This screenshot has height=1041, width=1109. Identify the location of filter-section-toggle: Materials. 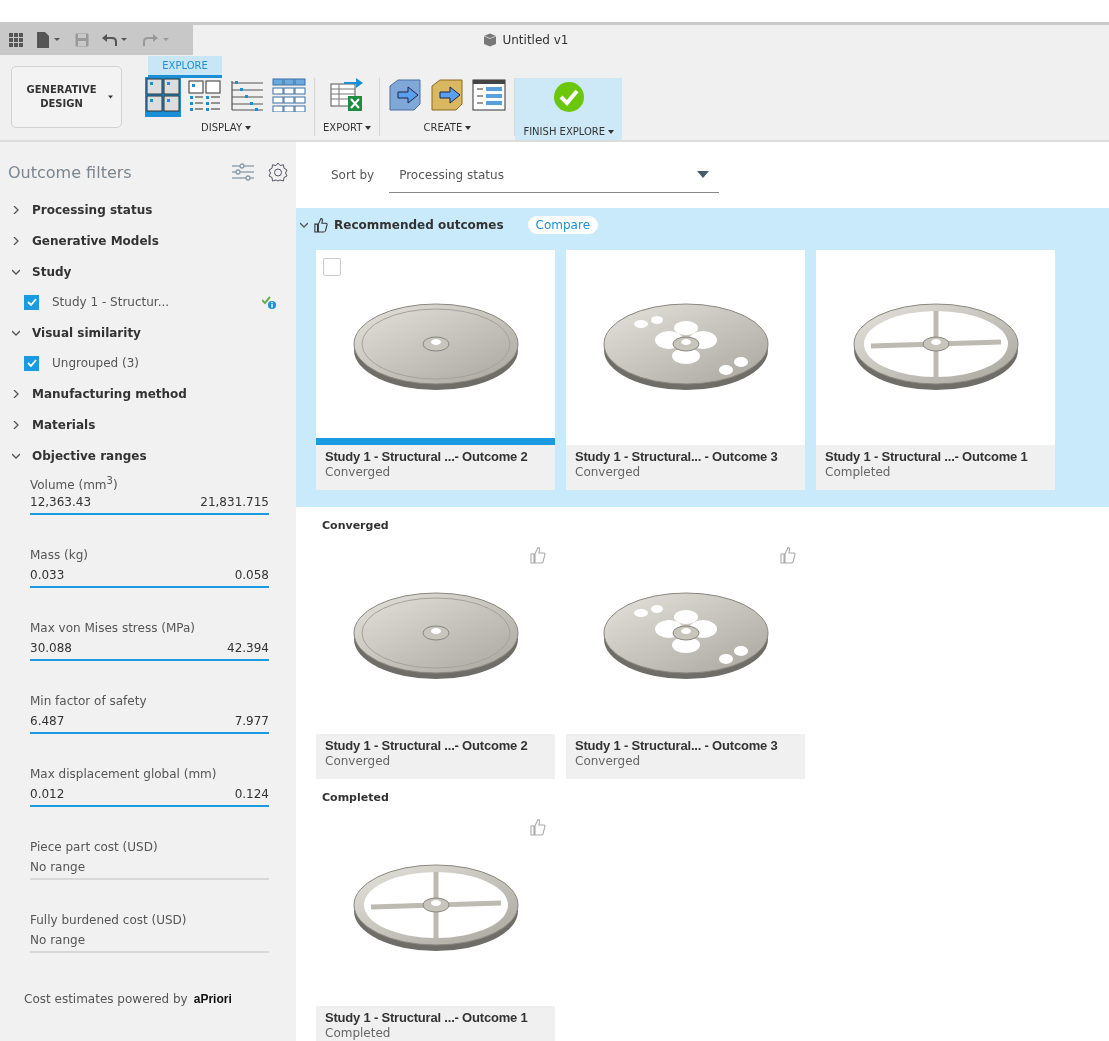
(148, 424).